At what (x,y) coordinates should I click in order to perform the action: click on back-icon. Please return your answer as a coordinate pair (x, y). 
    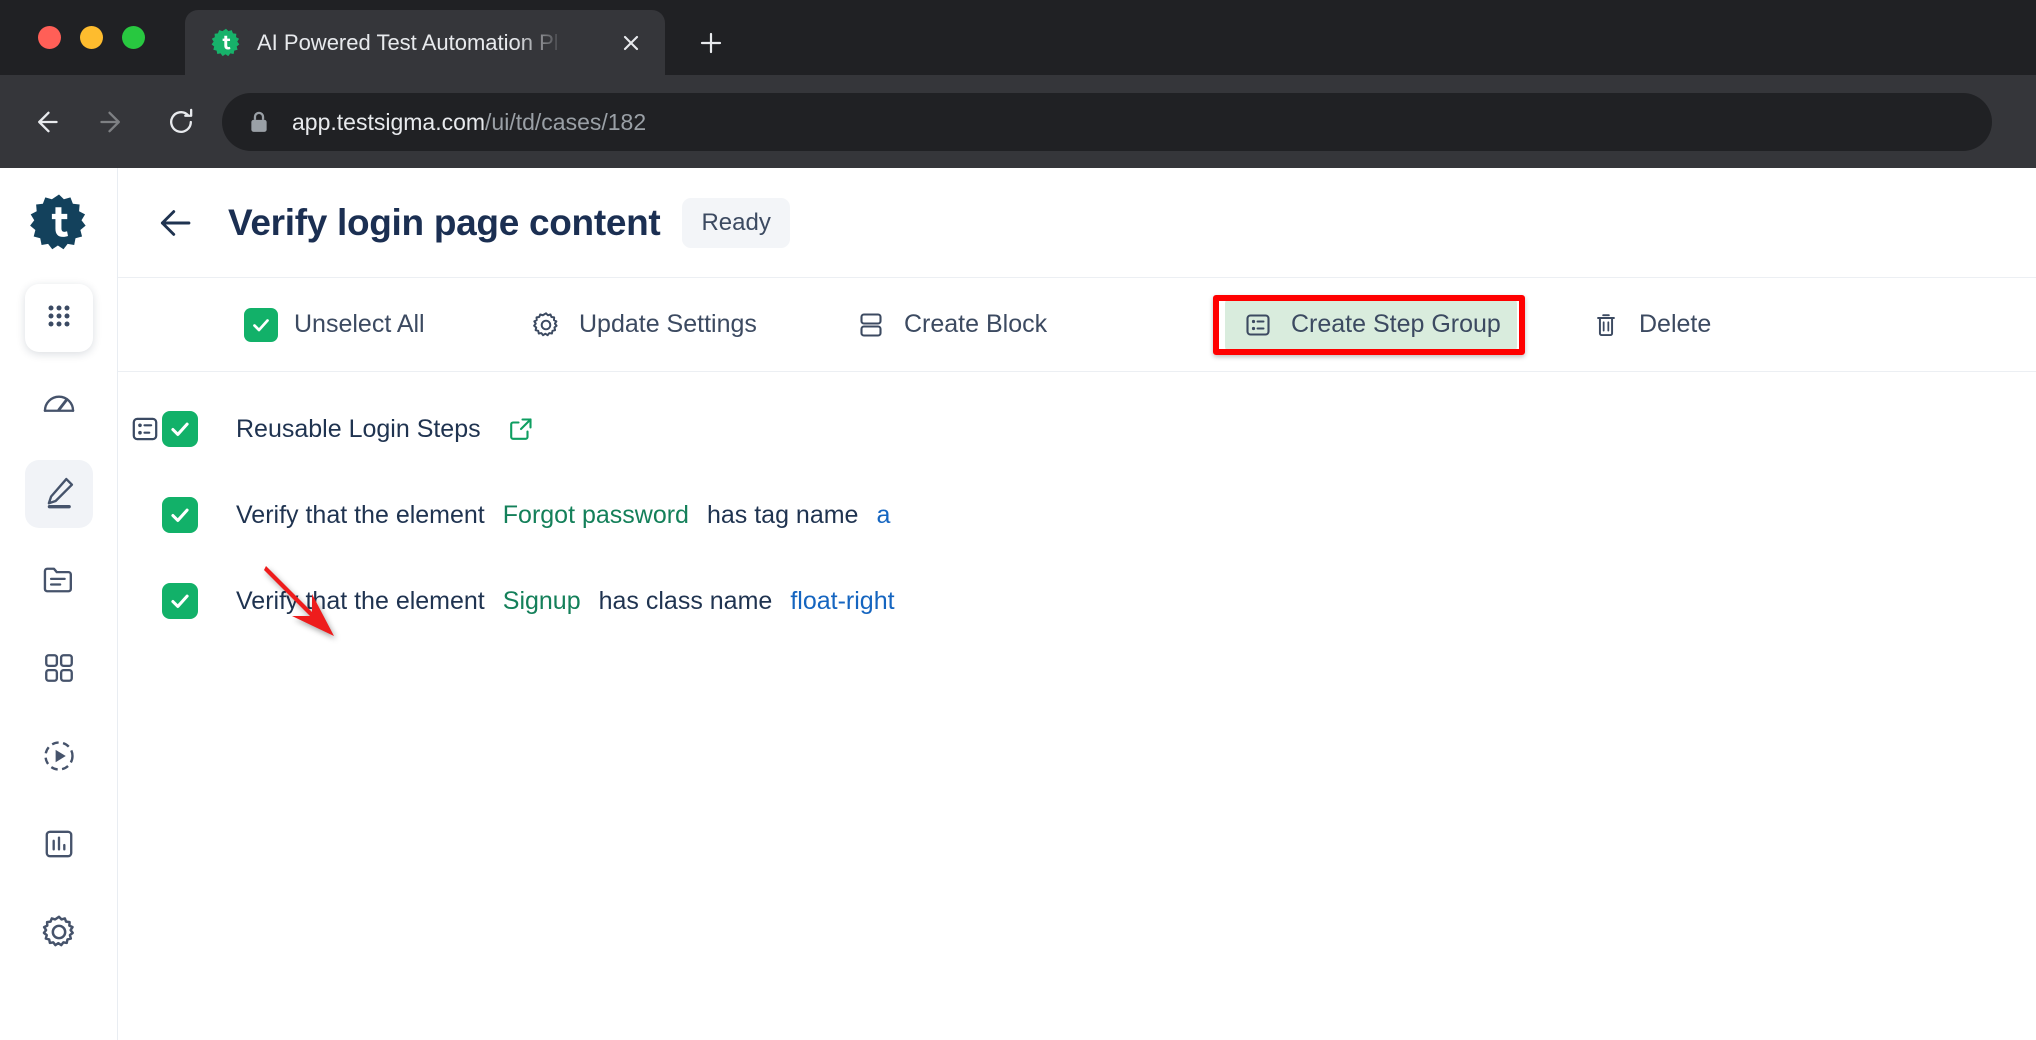
    Looking at the image, I should click on (45, 122).